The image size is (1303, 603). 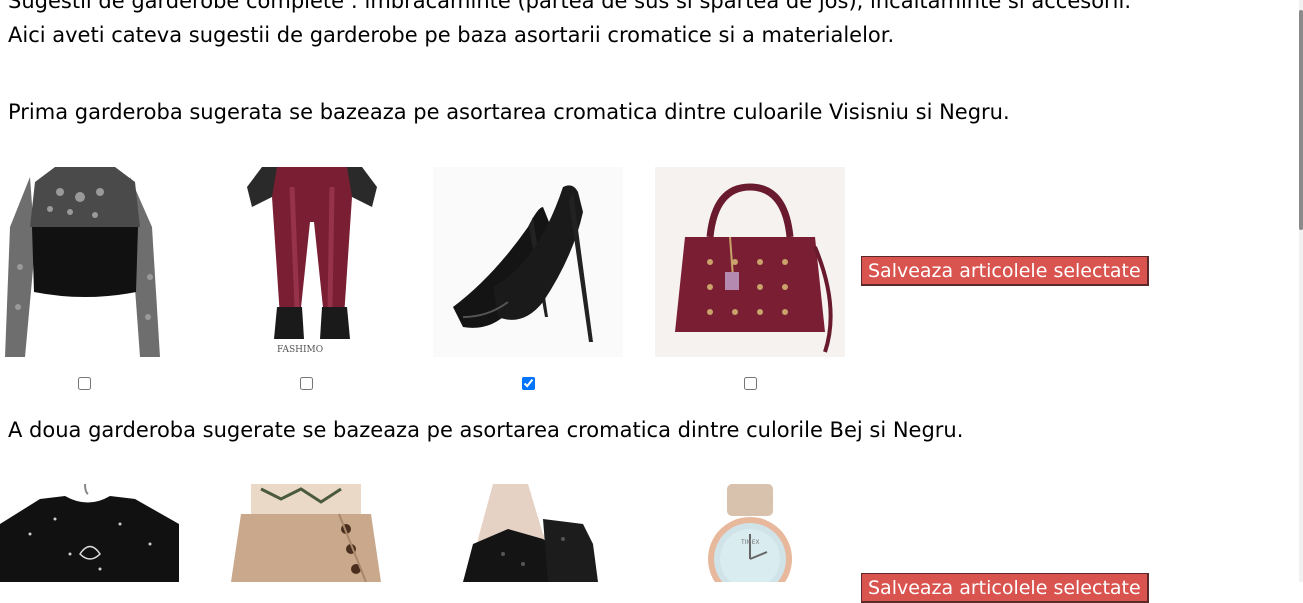 I want to click on outfit1-item2-image: FASHIMO, so click(x=317, y=262).